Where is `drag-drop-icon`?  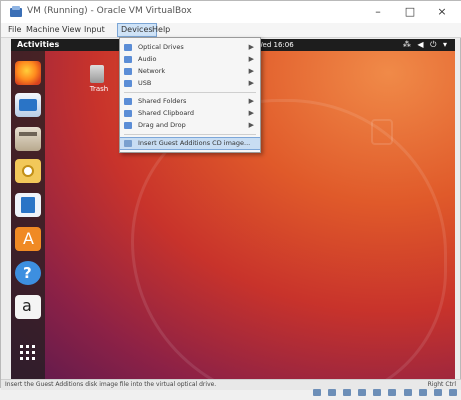
drag-drop-icon is located at coordinates (128, 125).